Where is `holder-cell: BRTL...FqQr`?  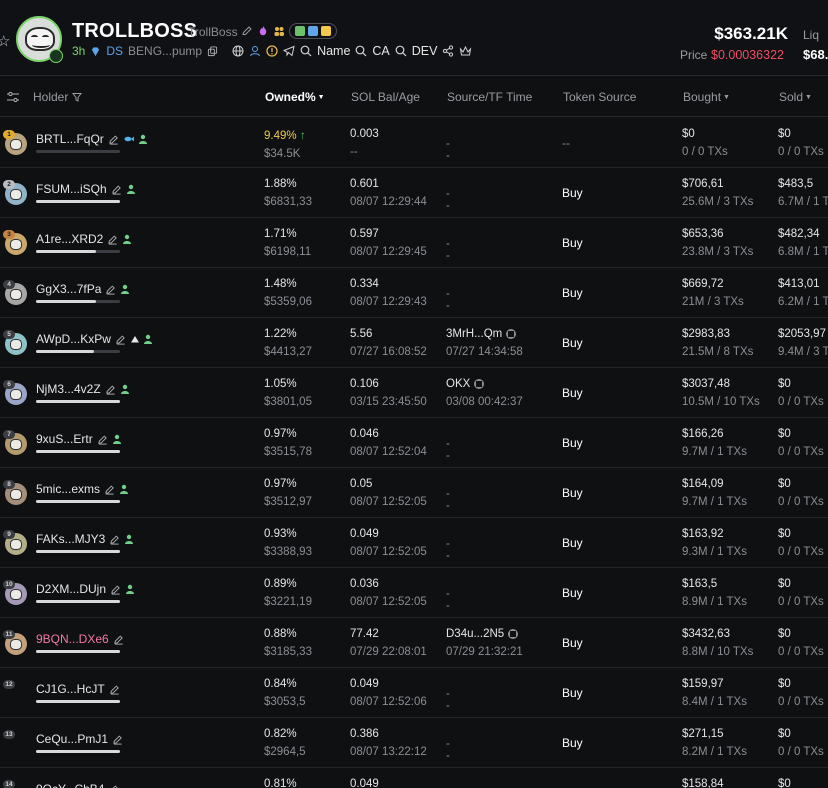 holder-cell: BRTL...FqQr is located at coordinates (92, 139).